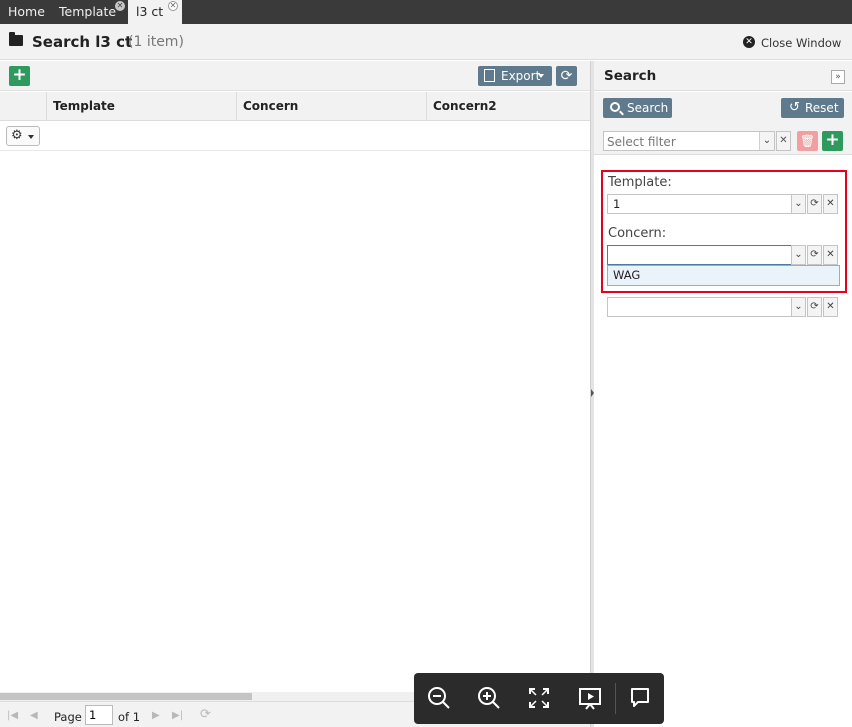 Image resolution: width=852 pixels, height=727 pixels. Describe the element at coordinates (521, 76) in the screenshot. I see `export-label: Export` at that location.